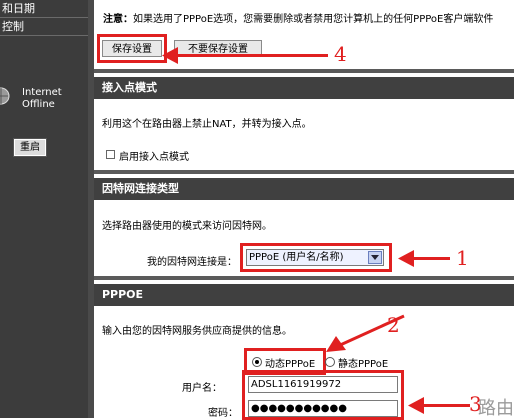 This screenshot has width=514, height=420. Describe the element at coordinates (304, 189) in the screenshot. I see `conn-type-header: 因特网连接类型` at that location.